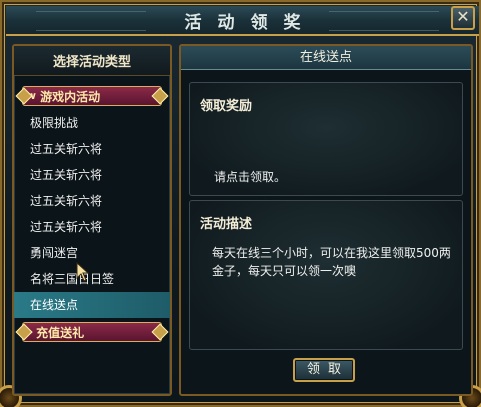 The image size is (481, 407). Describe the element at coordinates (250, 177) in the screenshot. I see `reward-instruction: 请点击领取。` at that location.